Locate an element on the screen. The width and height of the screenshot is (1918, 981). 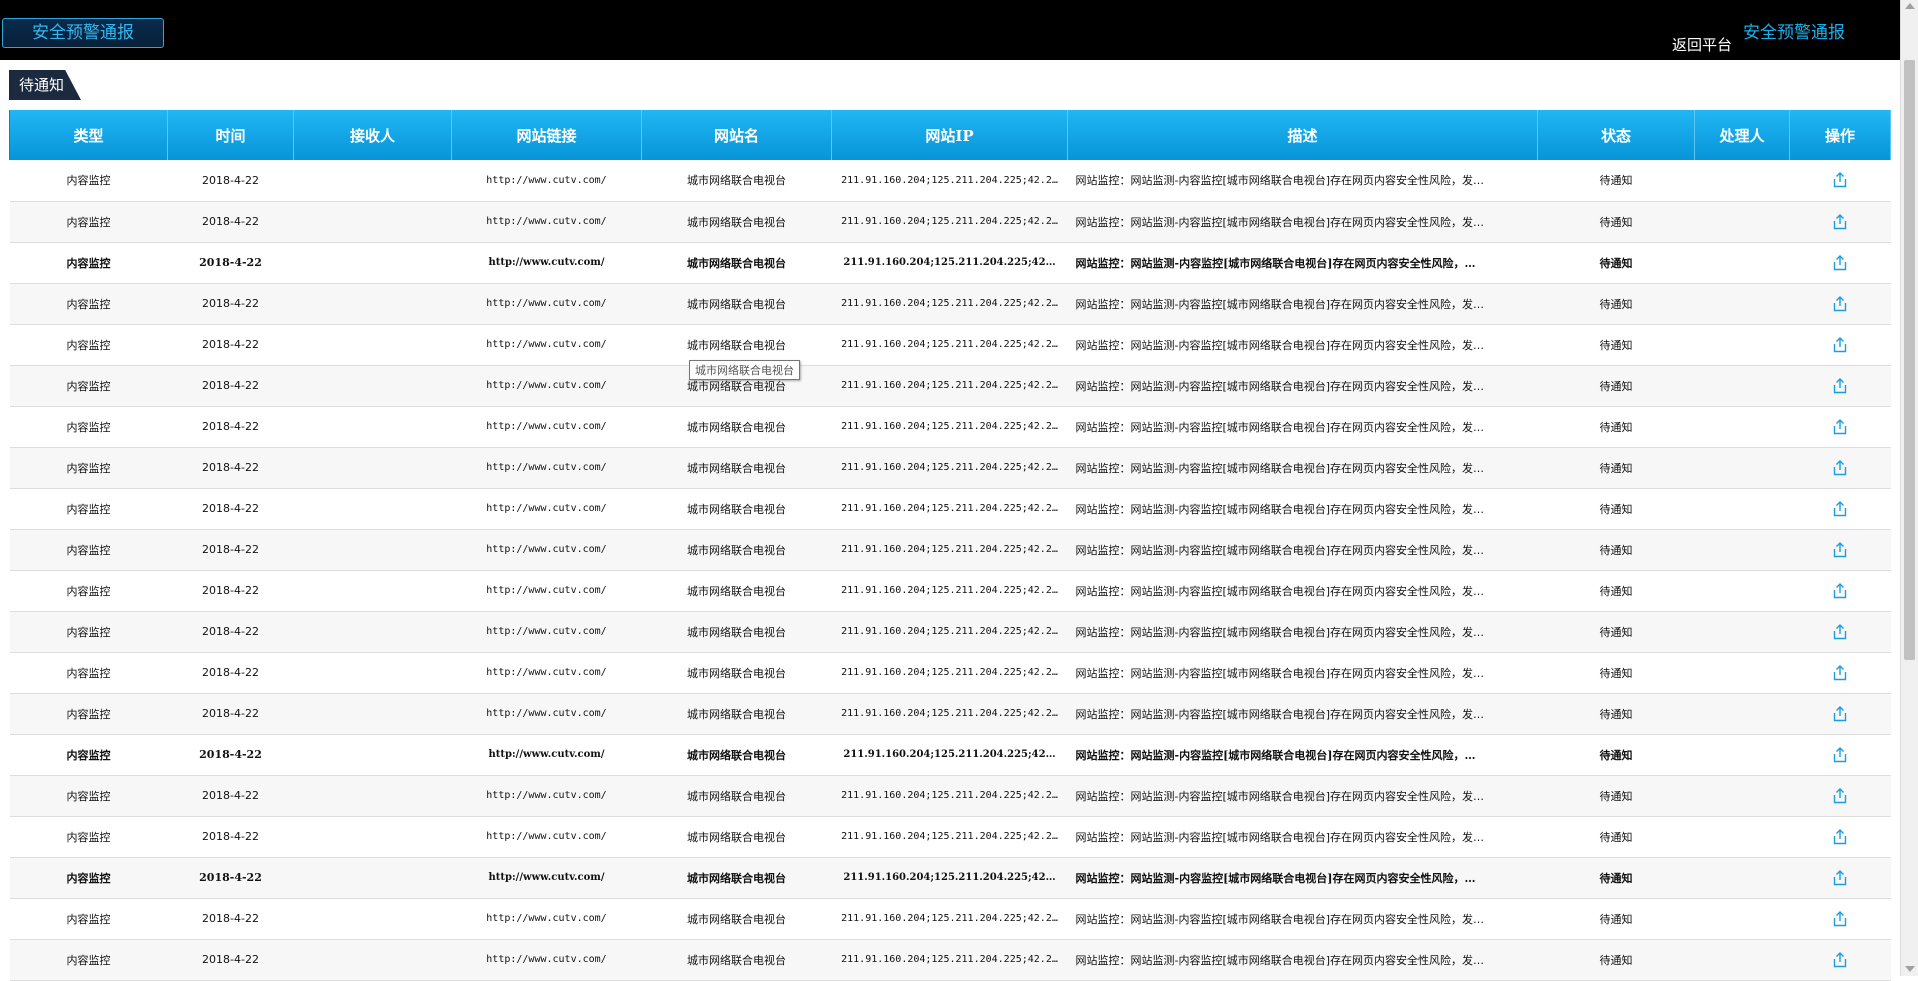
column-header-time: 时间 is located at coordinates (230, 135).